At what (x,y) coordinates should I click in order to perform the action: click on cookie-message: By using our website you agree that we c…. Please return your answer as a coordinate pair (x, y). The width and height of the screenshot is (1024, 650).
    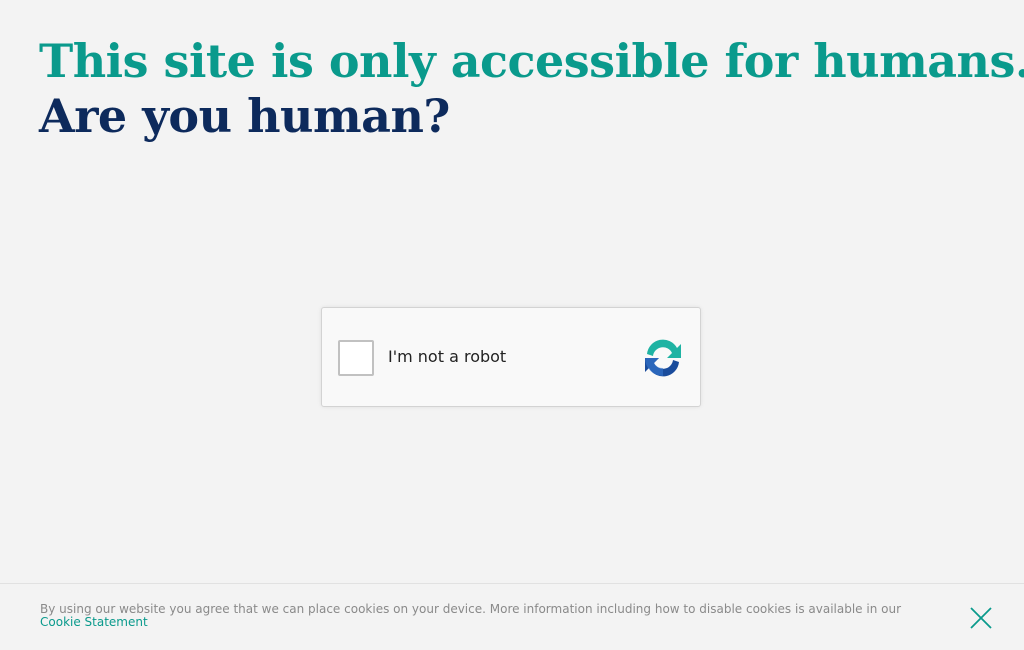
    Looking at the image, I should click on (490, 616).